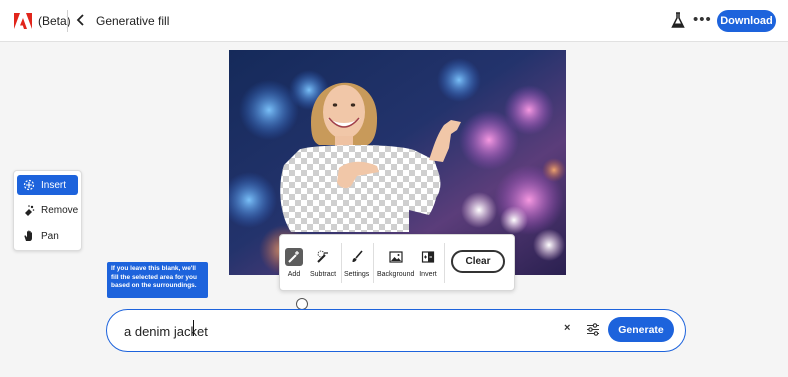 This screenshot has width=788, height=377. Describe the element at coordinates (67, 21) in the screenshot. I see `header-divider` at that location.